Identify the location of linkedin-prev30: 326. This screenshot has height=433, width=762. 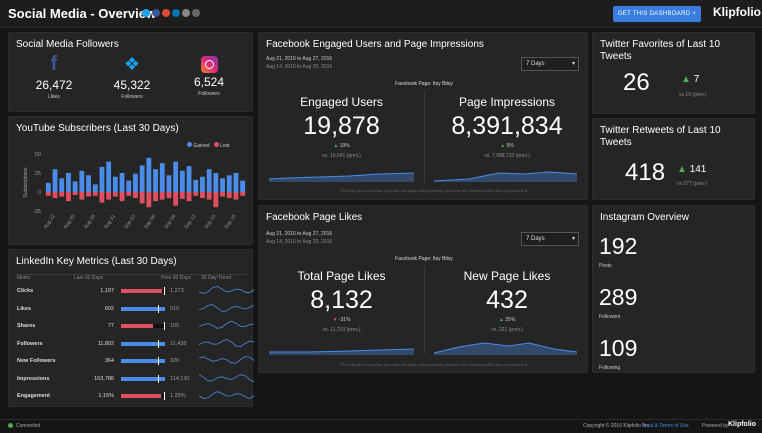
(175, 361).